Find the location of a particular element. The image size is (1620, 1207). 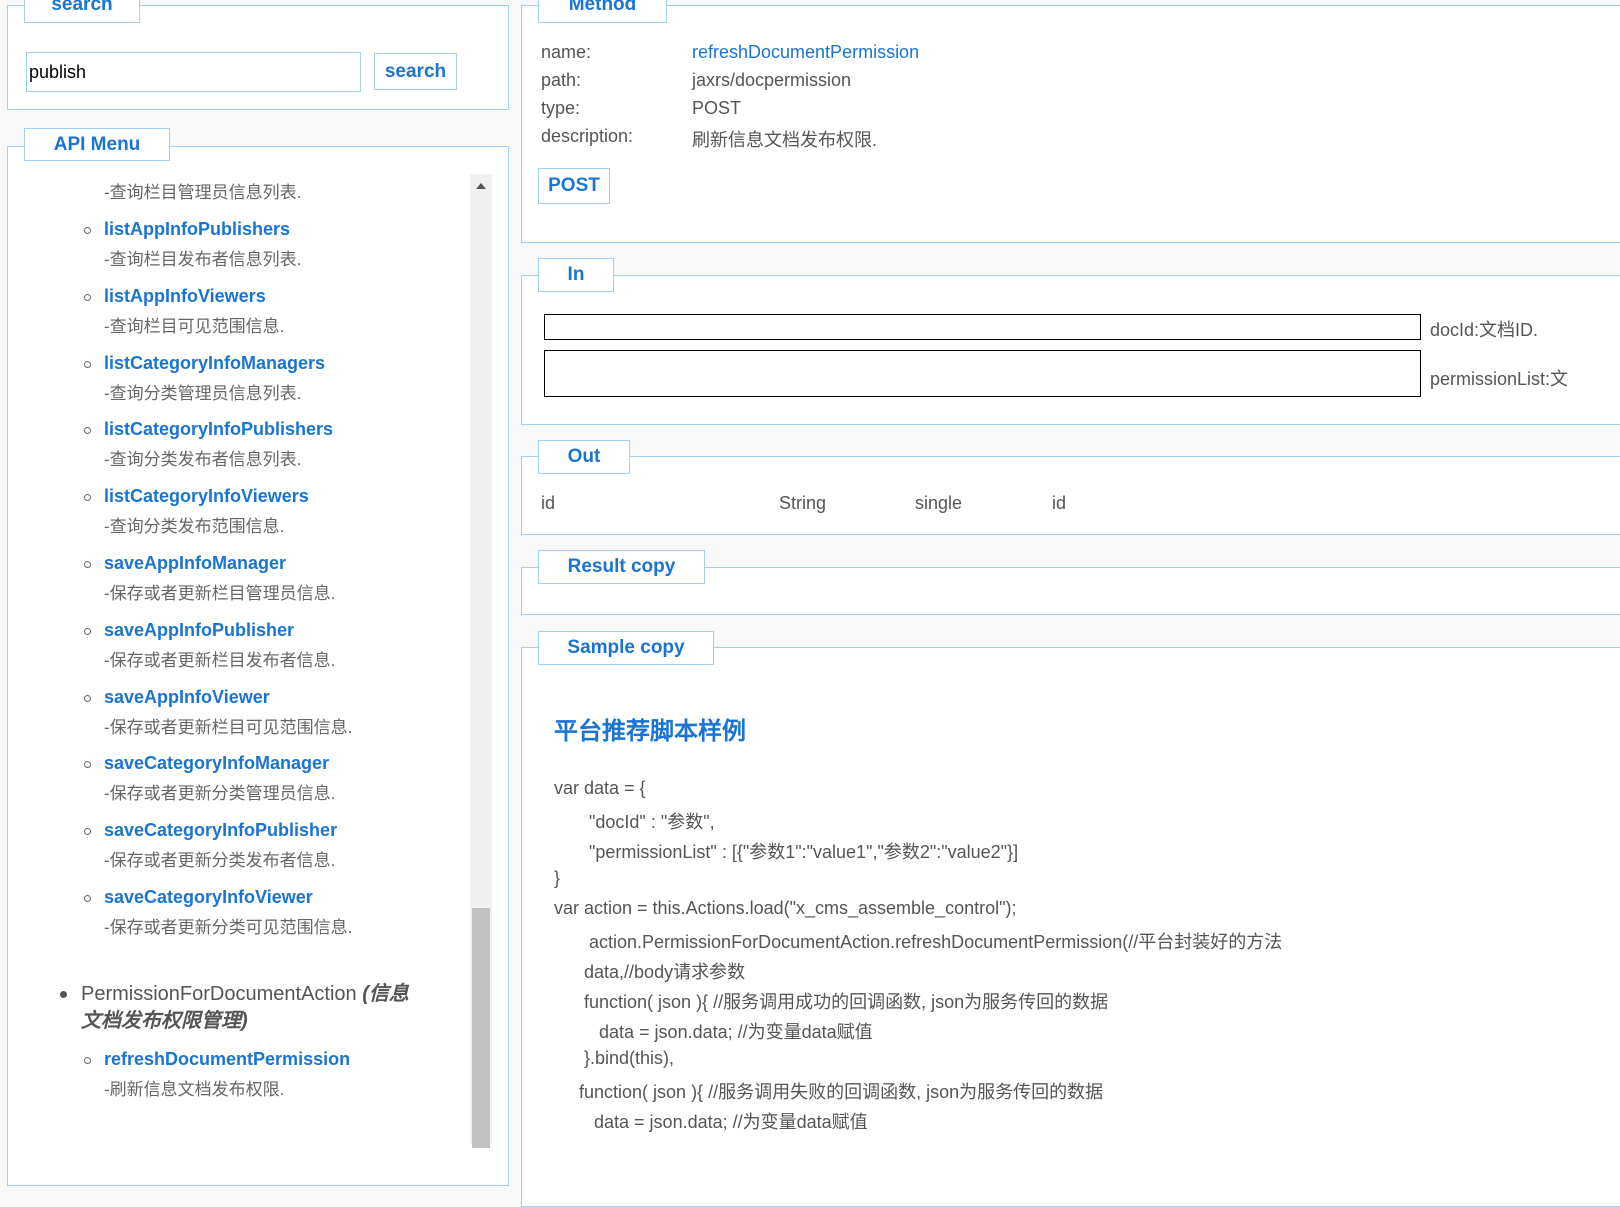

menu-top-desc: -查询栏目管理员信息列表. is located at coordinates (203, 192).